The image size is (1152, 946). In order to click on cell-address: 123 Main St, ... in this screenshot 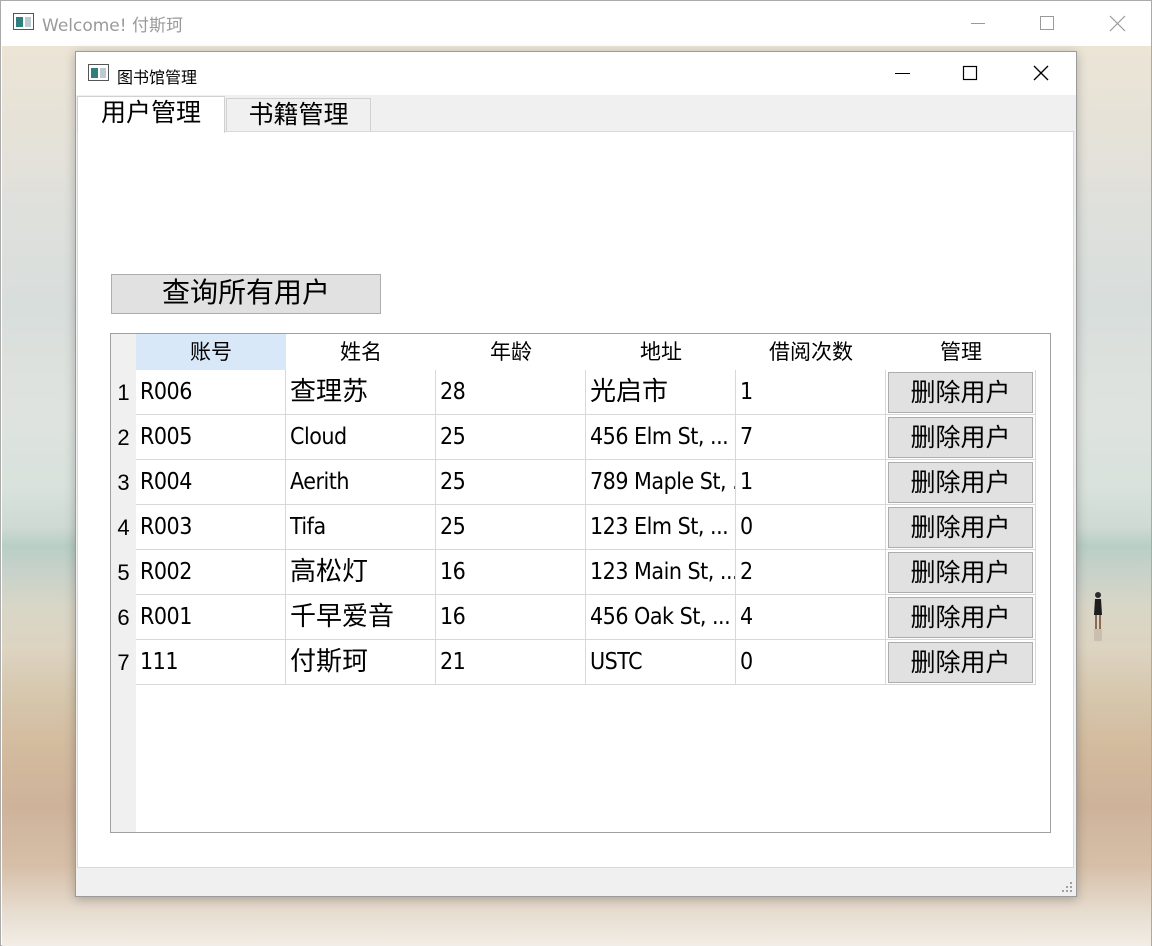, I will do `click(661, 572)`.